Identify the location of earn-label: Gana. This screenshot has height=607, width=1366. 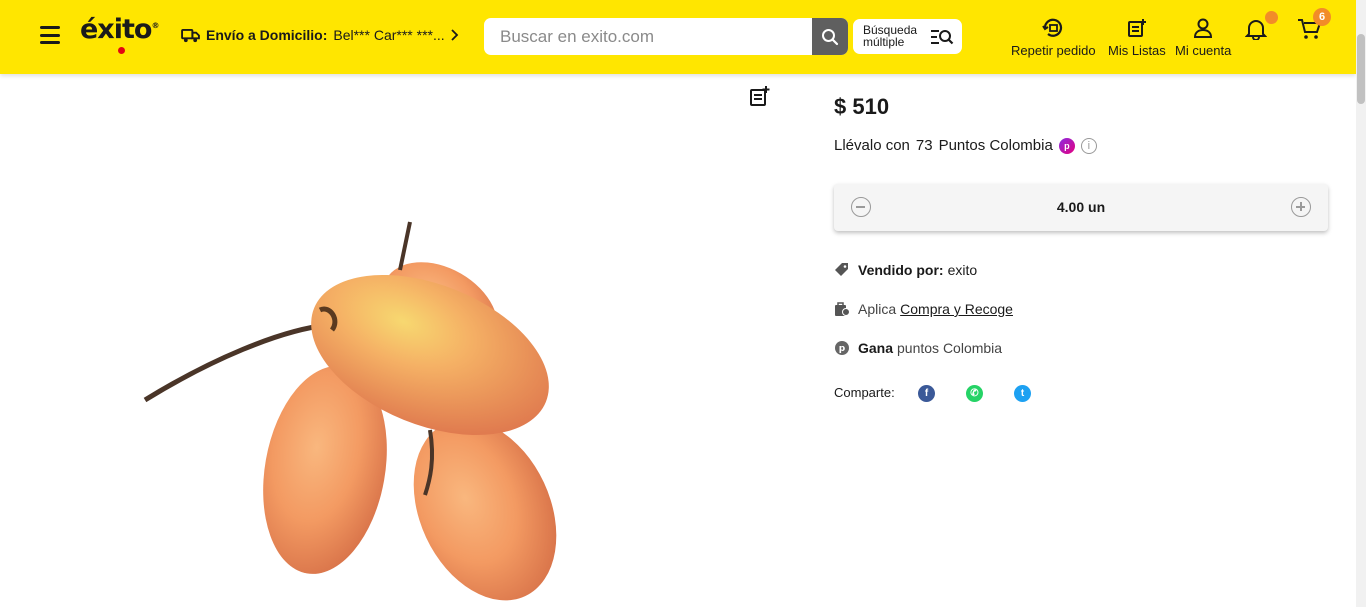
(876, 348).